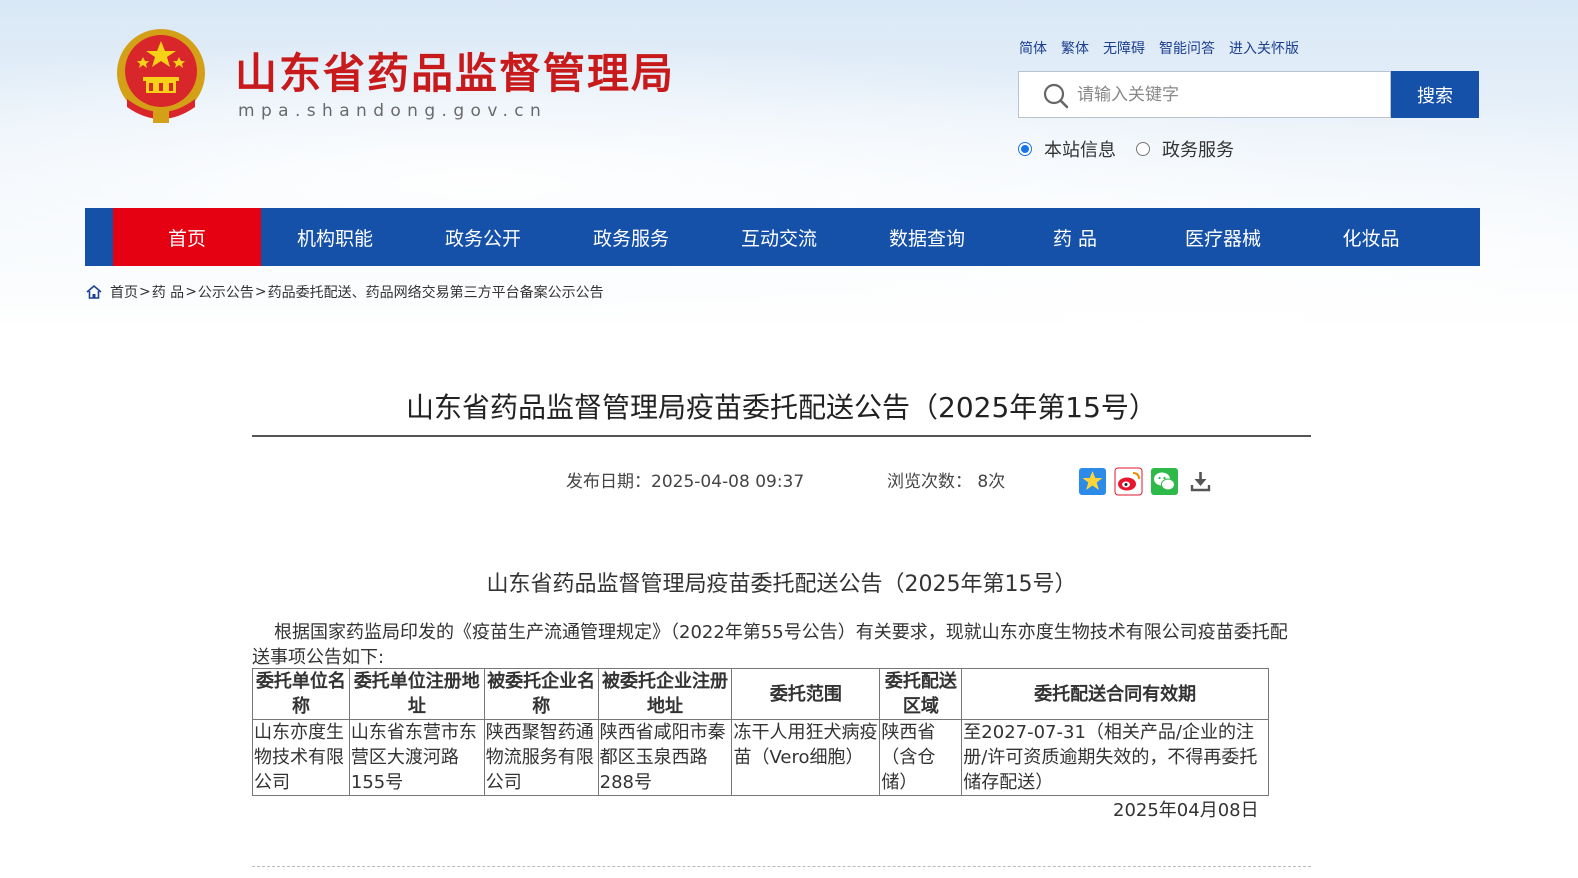 The height and width of the screenshot is (878, 1578). Describe the element at coordinates (1264, 48) in the screenshot. I see `link-care-mode: 进入关怀版` at that location.